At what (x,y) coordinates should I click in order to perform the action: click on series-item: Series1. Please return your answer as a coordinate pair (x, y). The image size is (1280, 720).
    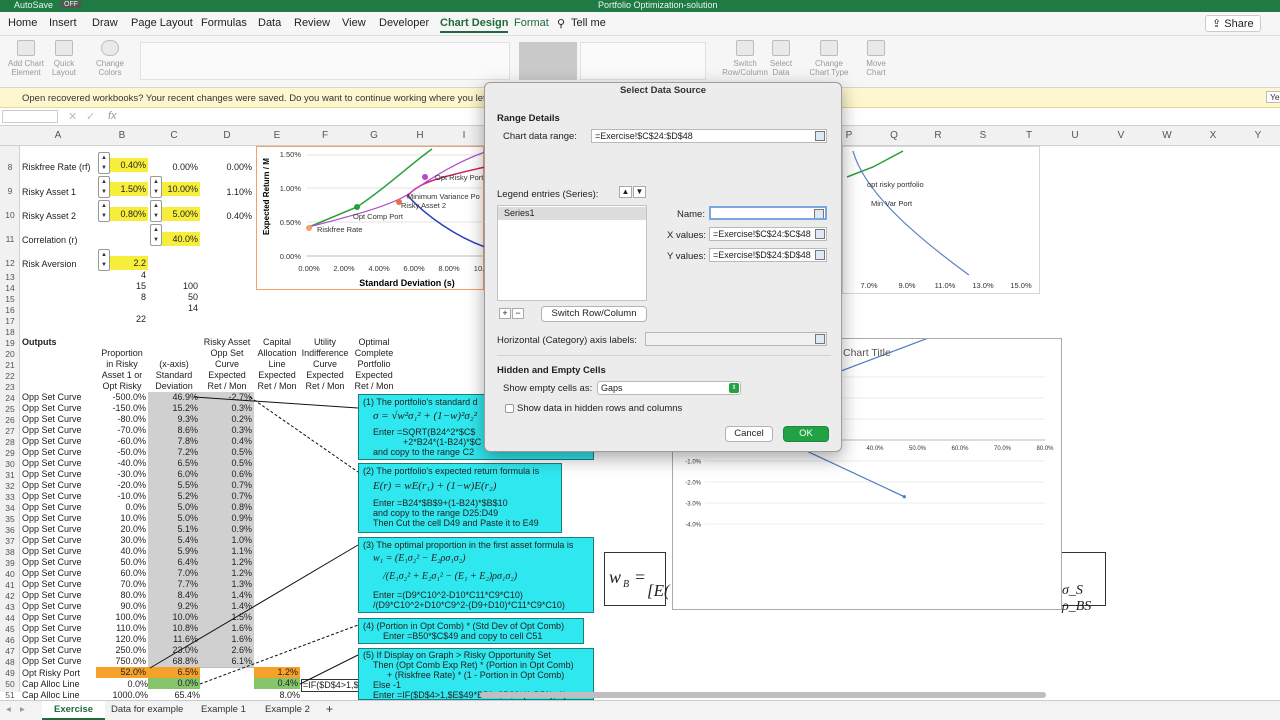
    Looking at the image, I should click on (572, 213).